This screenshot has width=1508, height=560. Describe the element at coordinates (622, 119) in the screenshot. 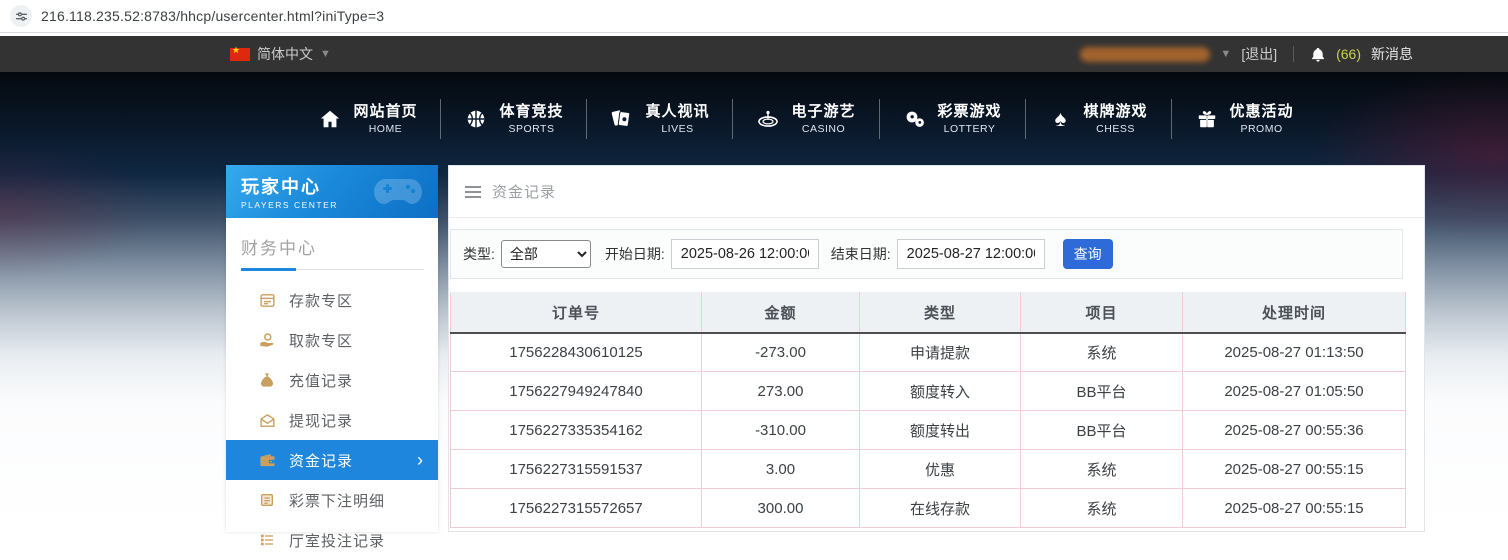

I see `cards-icon` at that location.